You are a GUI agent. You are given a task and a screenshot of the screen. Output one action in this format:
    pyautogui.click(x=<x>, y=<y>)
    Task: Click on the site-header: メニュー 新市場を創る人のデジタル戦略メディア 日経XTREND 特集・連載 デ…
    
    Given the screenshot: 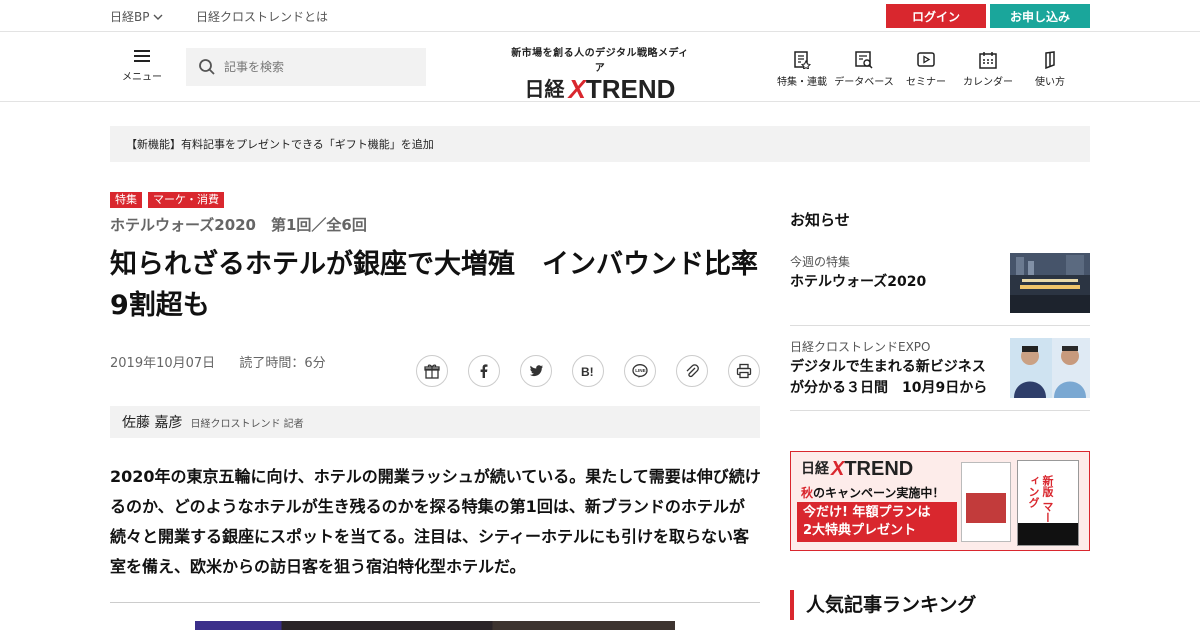 What is the action you would take?
    pyautogui.click(x=600, y=68)
    